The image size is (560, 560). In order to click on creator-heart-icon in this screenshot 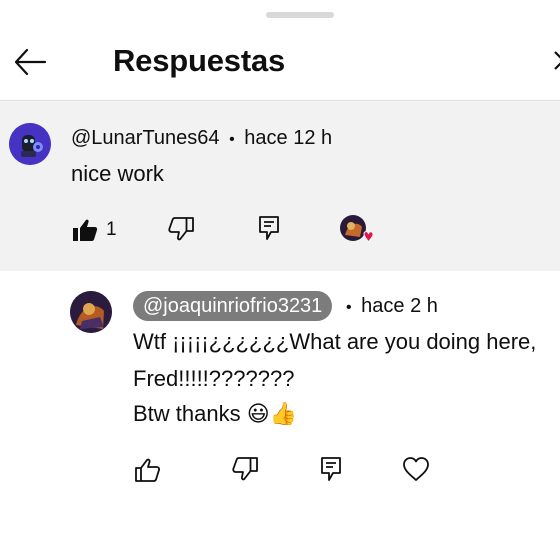, I will do `click(357, 229)`.